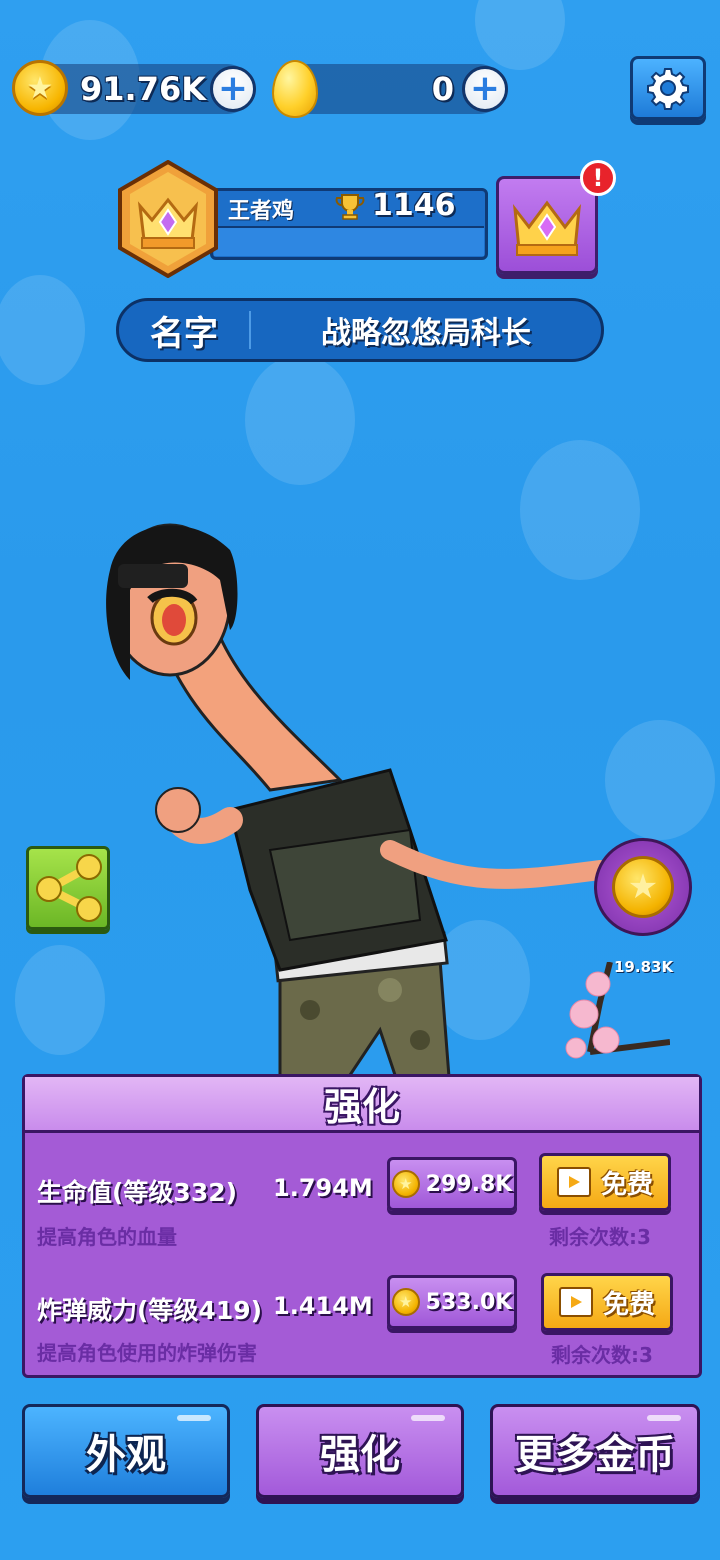 The height and width of the screenshot is (1560, 720). What do you see at coordinates (360, 1455) in the screenshot?
I see `nav-upgrade-label: 强化` at bounding box center [360, 1455].